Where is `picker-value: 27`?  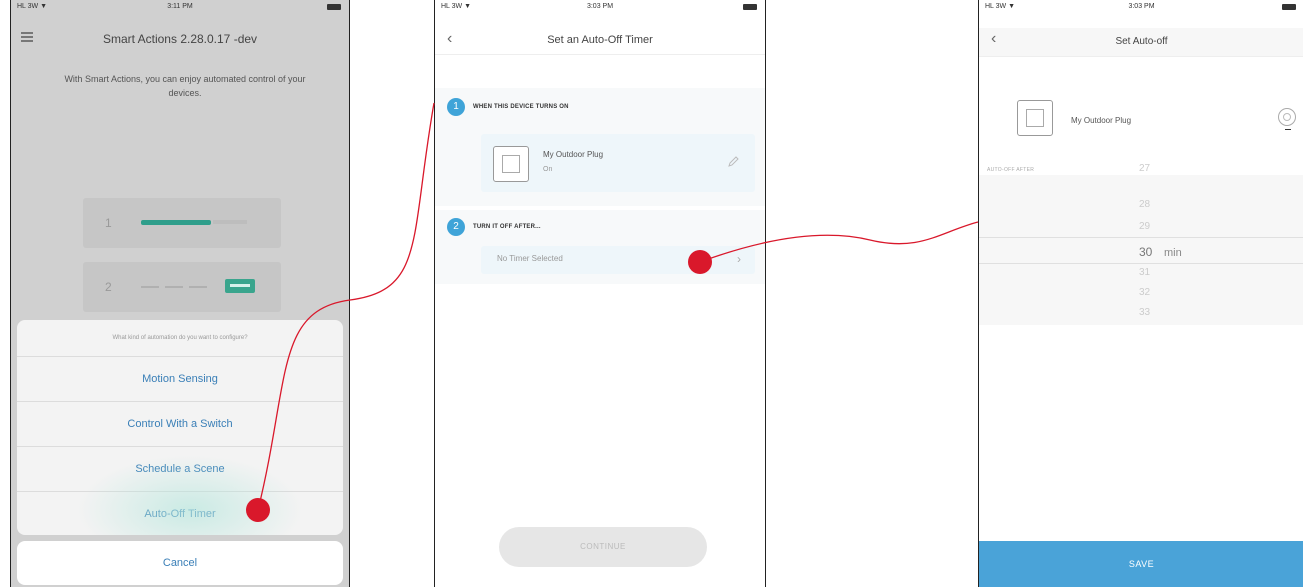 picker-value: 27 is located at coordinates (1145, 168).